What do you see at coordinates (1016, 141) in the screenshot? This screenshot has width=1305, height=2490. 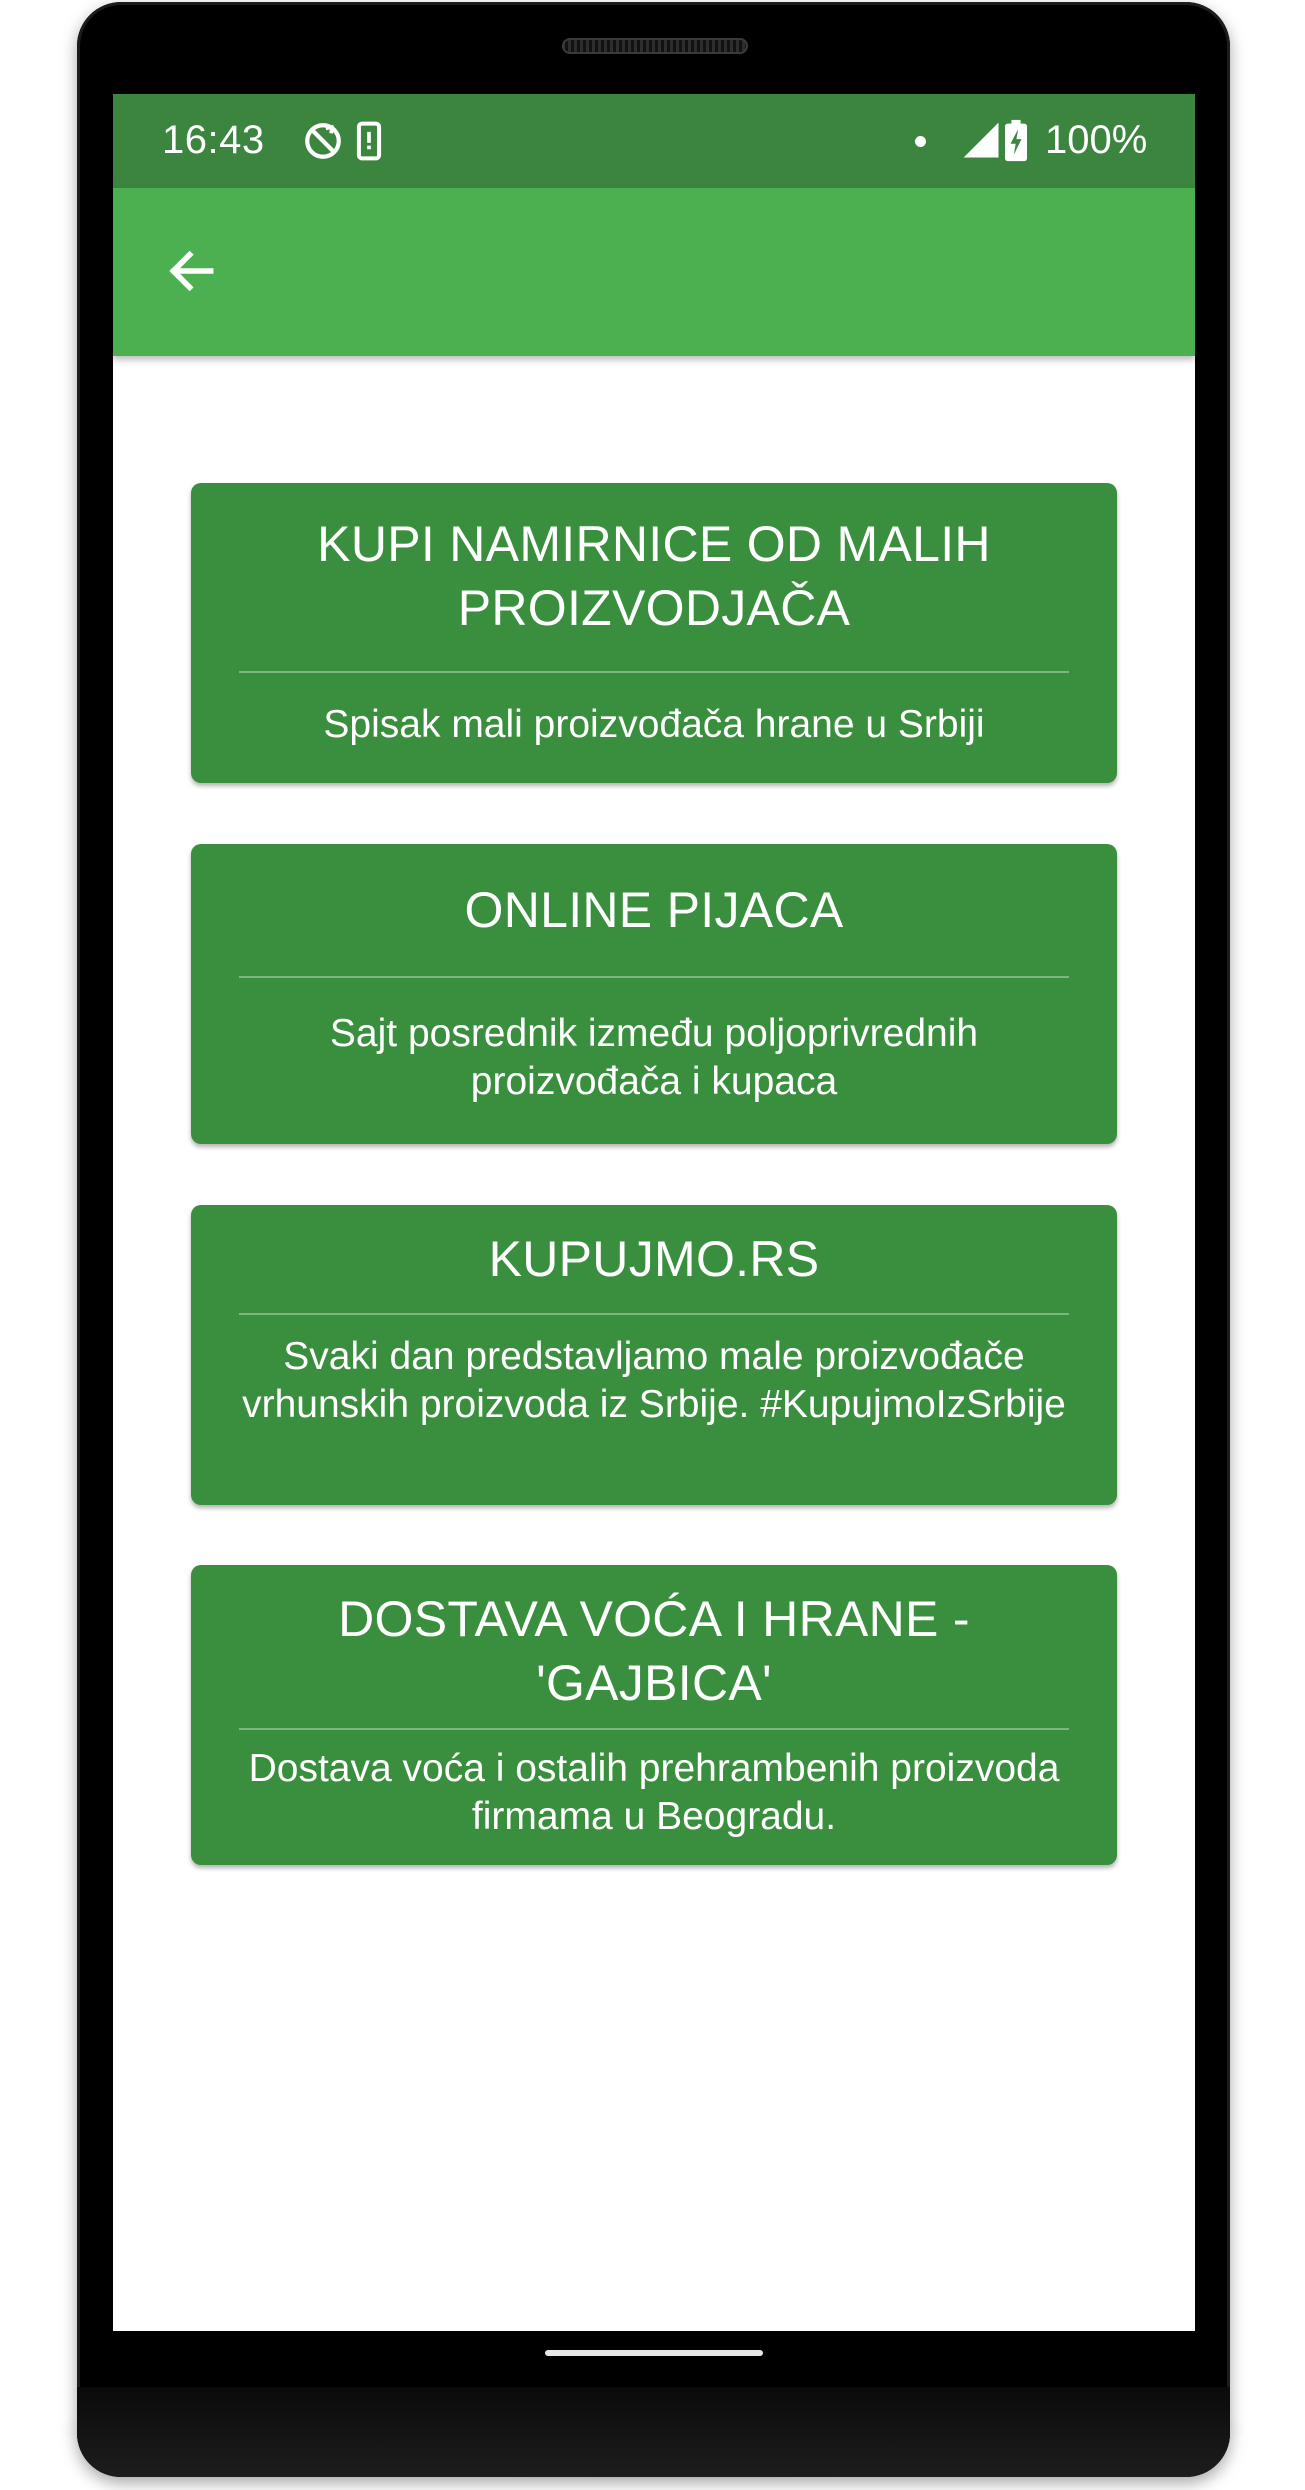 I see `battery-charging-icon` at bounding box center [1016, 141].